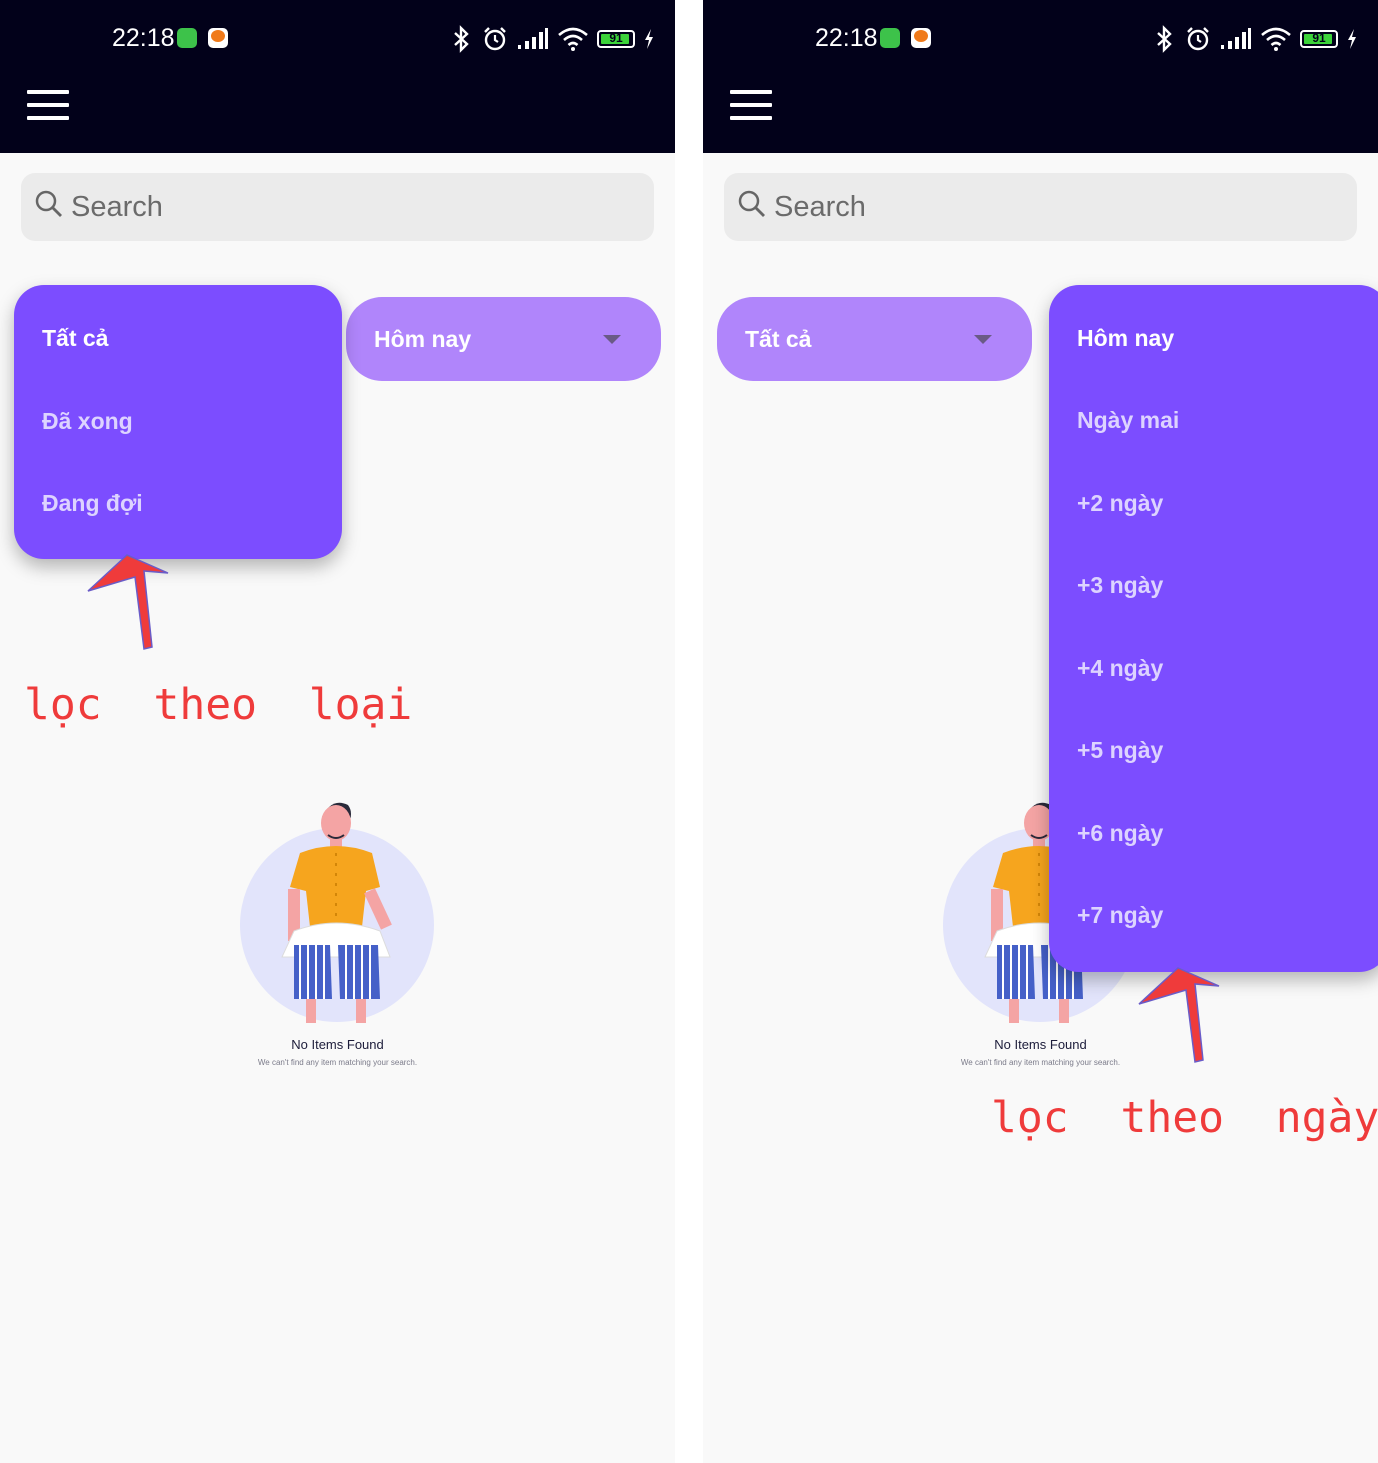 The height and width of the screenshot is (1463, 1378). I want to click on menu-item-plus-5-days: +5 ngày, so click(1120, 750).